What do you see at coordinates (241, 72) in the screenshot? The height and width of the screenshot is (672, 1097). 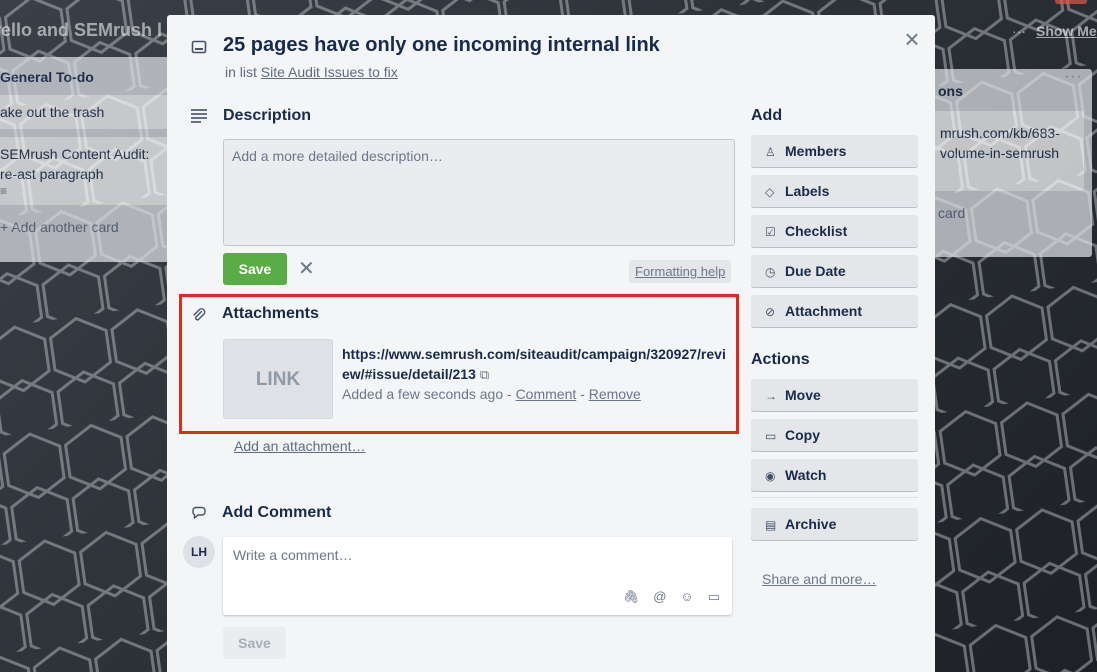 I see `in-list-prefix: in list` at bounding box center [241, 72].